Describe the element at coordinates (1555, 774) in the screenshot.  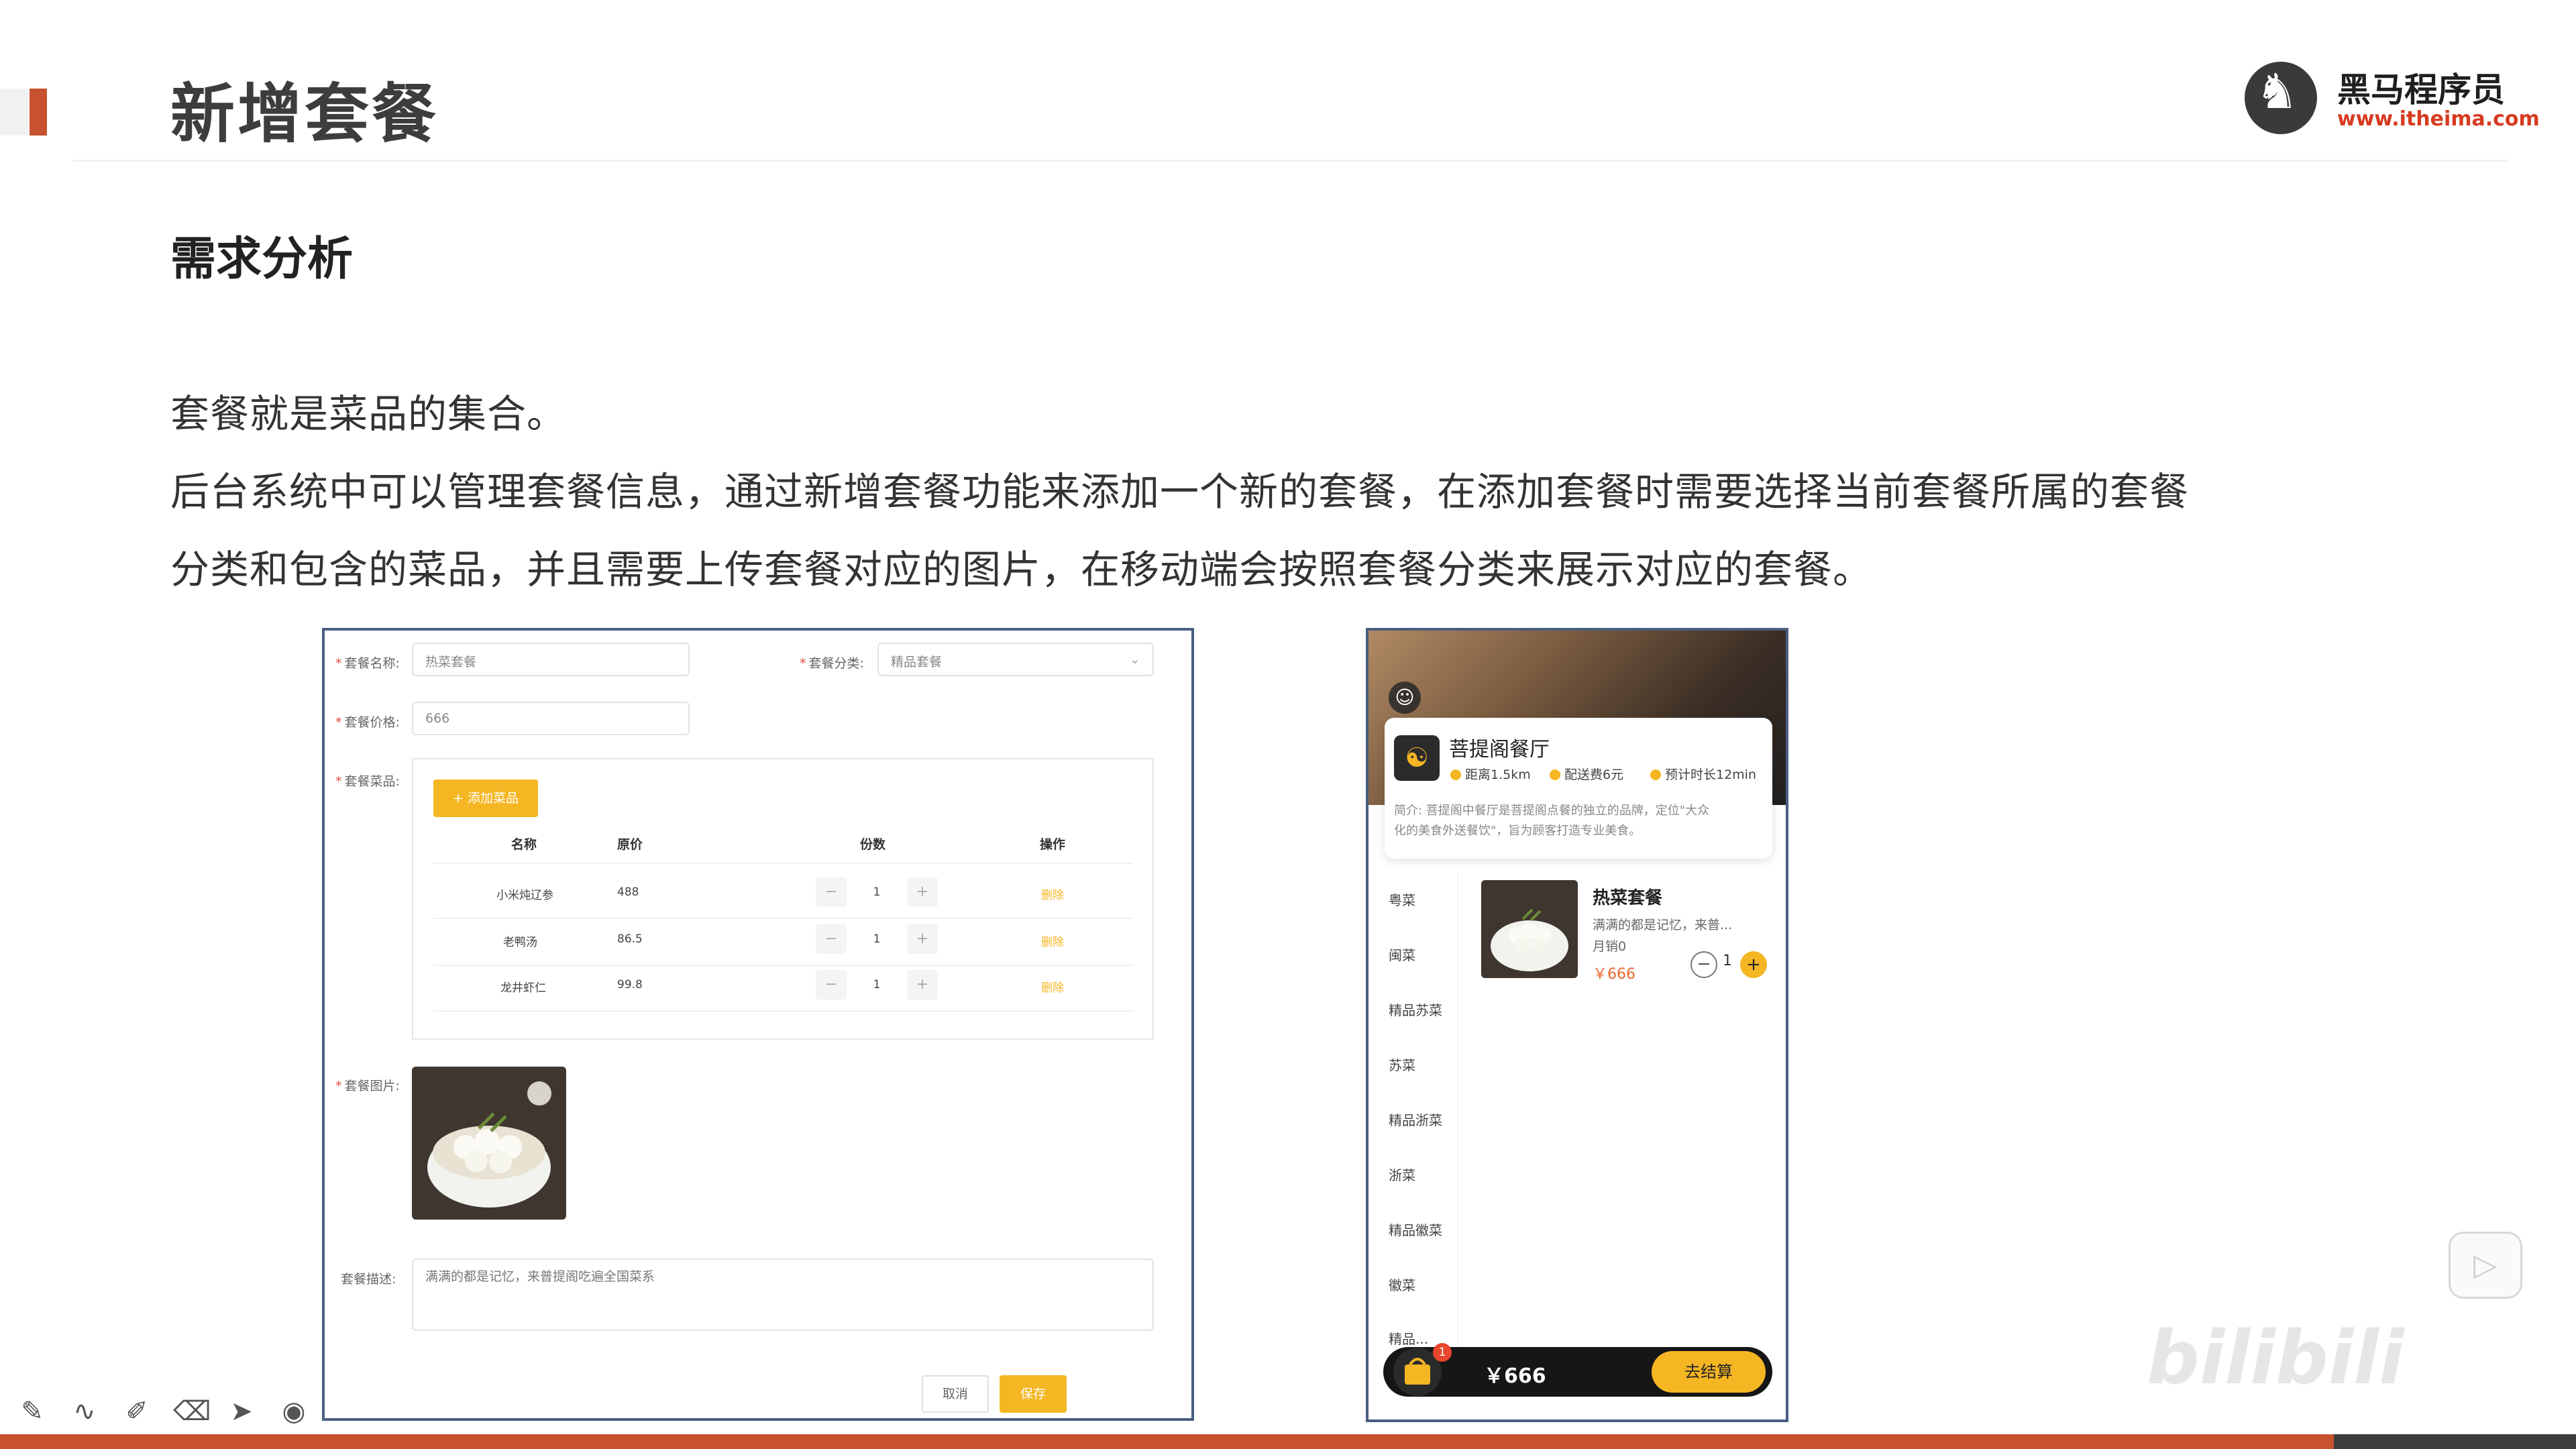
I see `fee-icon` at that location.